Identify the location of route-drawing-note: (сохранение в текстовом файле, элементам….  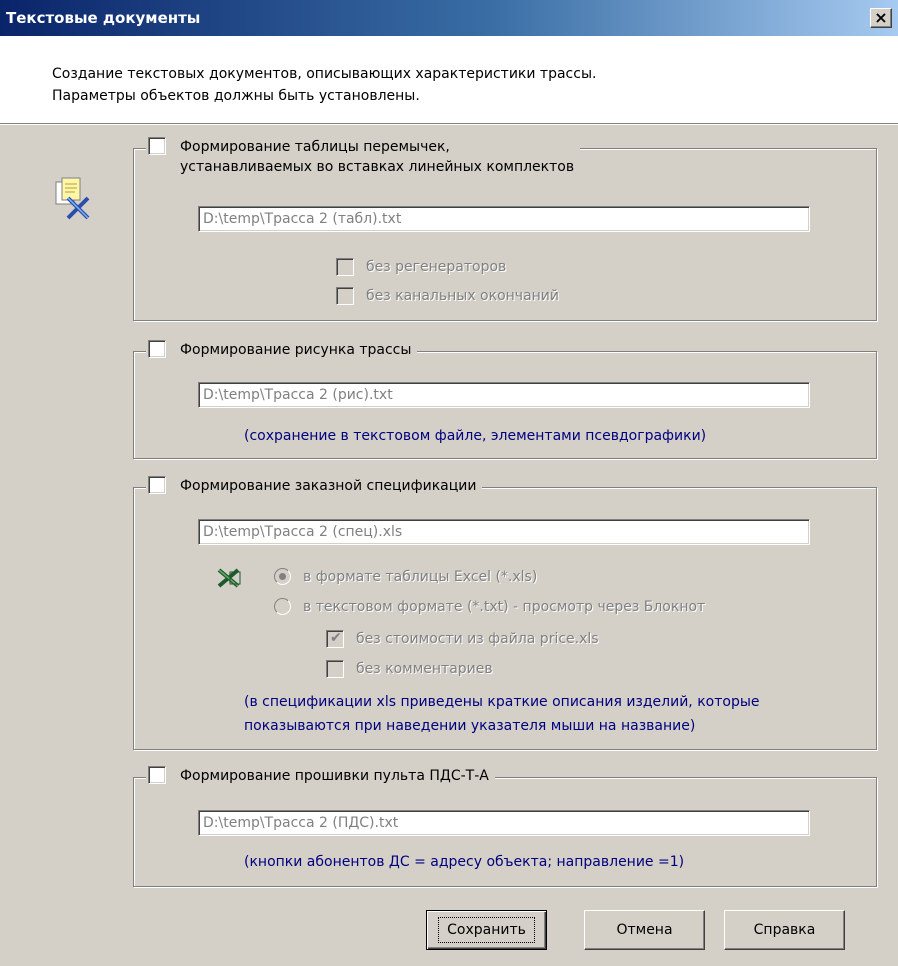
(475, 436).